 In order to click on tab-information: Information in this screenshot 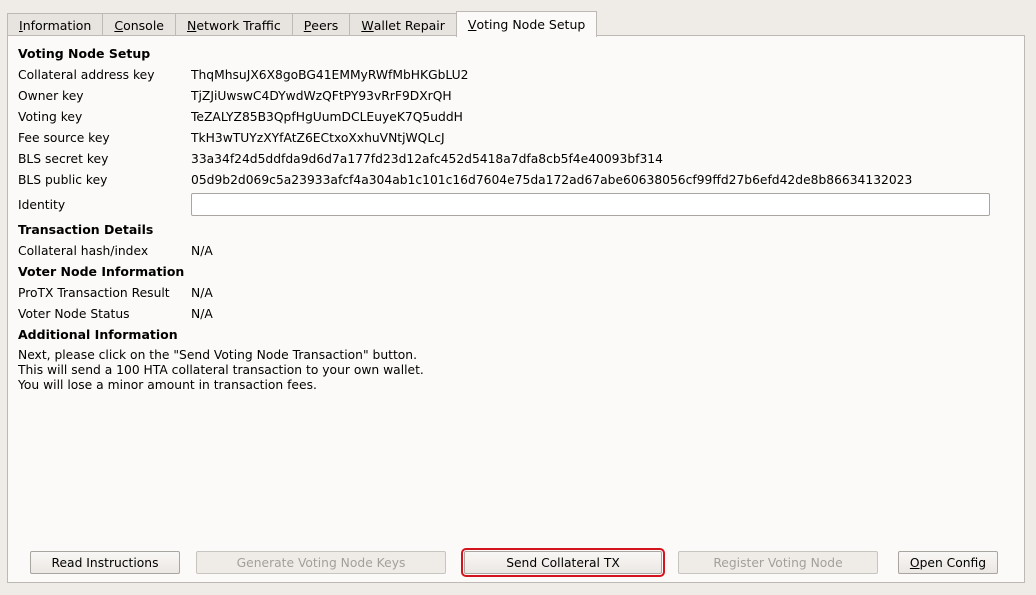, I will do `click(55, 24)`.